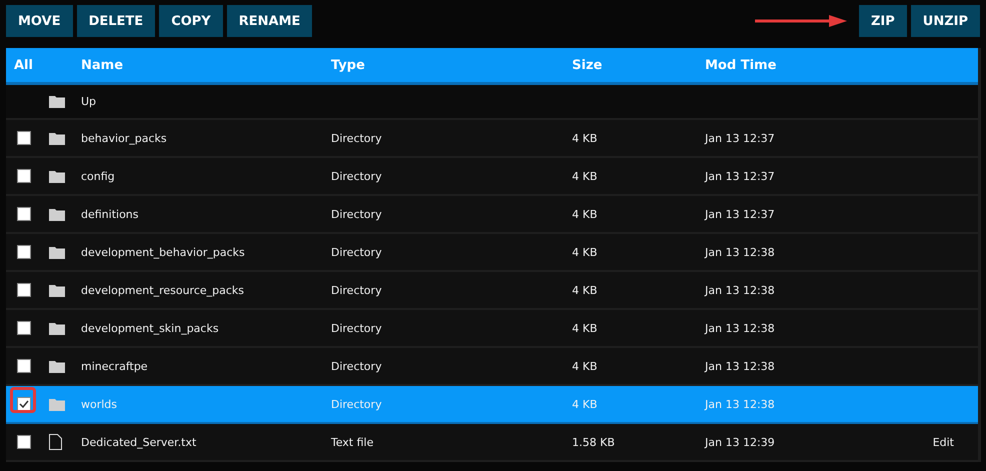 The image size is (986, 471). Describe the element at coordinates (492, 177) in the screenshot. I see `file-row: config Directory 4 KB Jan 13 12:37` at that location.